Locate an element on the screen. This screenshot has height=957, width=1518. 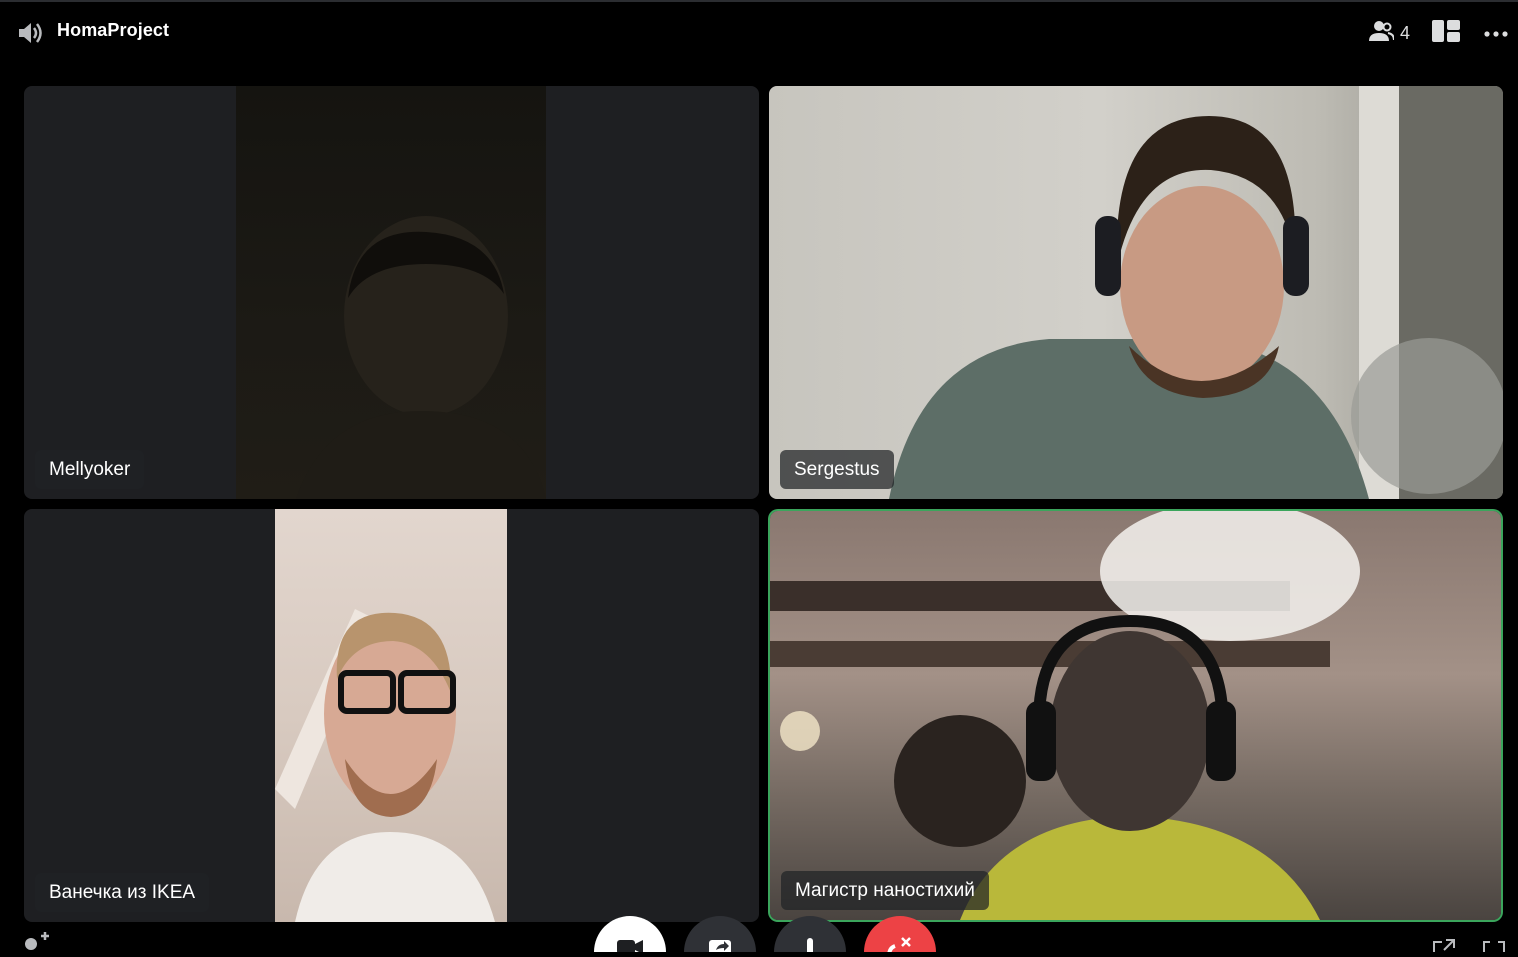
participant-name-tag: Ванечка из IKEA is located at coordinates (122, 892).